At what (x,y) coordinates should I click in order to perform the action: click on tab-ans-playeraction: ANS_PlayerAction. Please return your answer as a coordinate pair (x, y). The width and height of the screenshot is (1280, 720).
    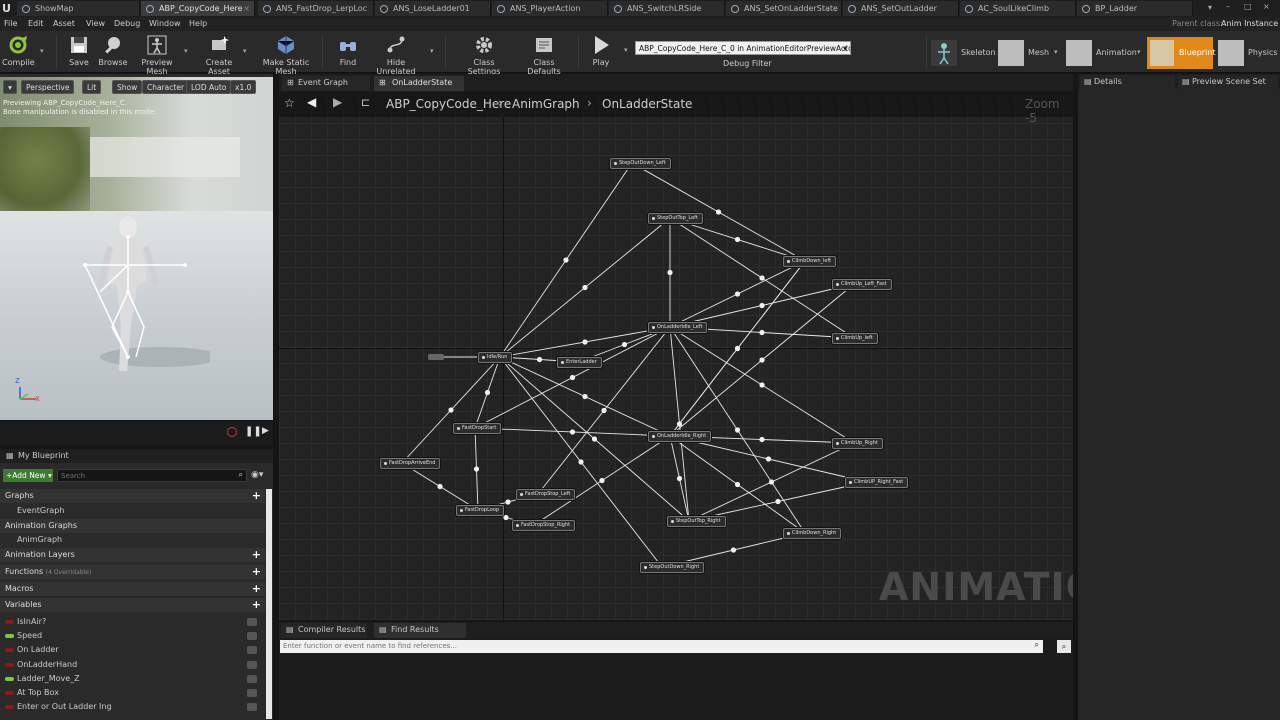
    Looking at the image, I should click on (550, 8).